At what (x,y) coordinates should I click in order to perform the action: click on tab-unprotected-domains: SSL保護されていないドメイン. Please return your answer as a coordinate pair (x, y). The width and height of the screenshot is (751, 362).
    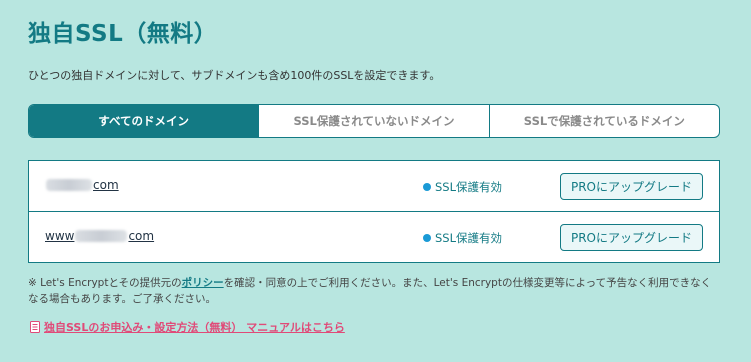
    Looking at the image, I should click on (373, 121).